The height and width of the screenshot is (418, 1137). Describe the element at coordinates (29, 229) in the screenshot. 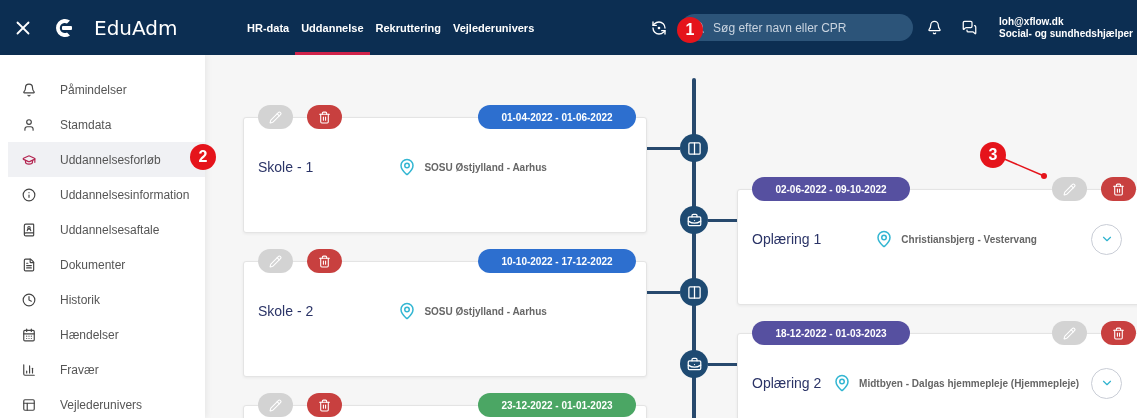

I see `contact-book-icon` at that location.